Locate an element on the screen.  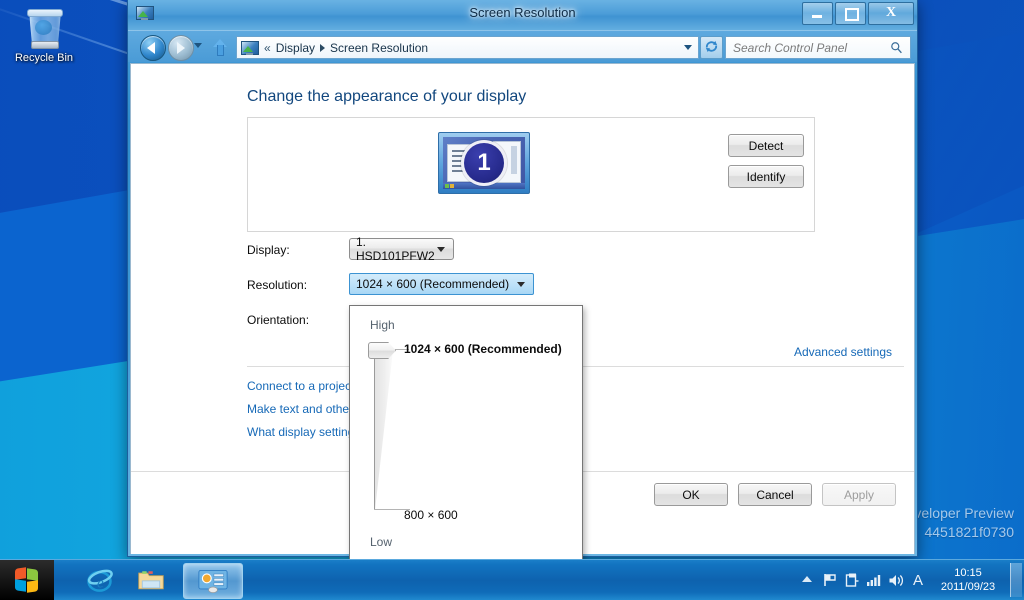
taskbar-item-windows-explorer is located at coordinates (151, 580).